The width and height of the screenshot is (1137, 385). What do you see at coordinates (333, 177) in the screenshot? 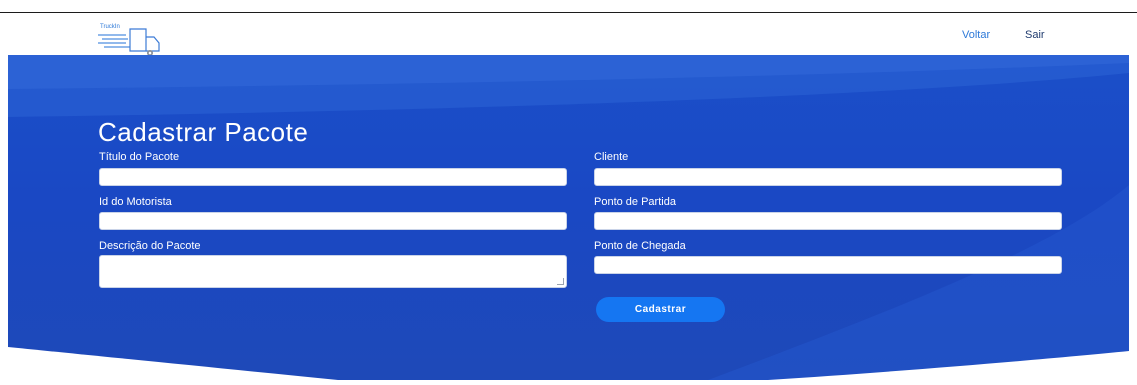
I see `titulo-input` at bounding box center [333, 177].